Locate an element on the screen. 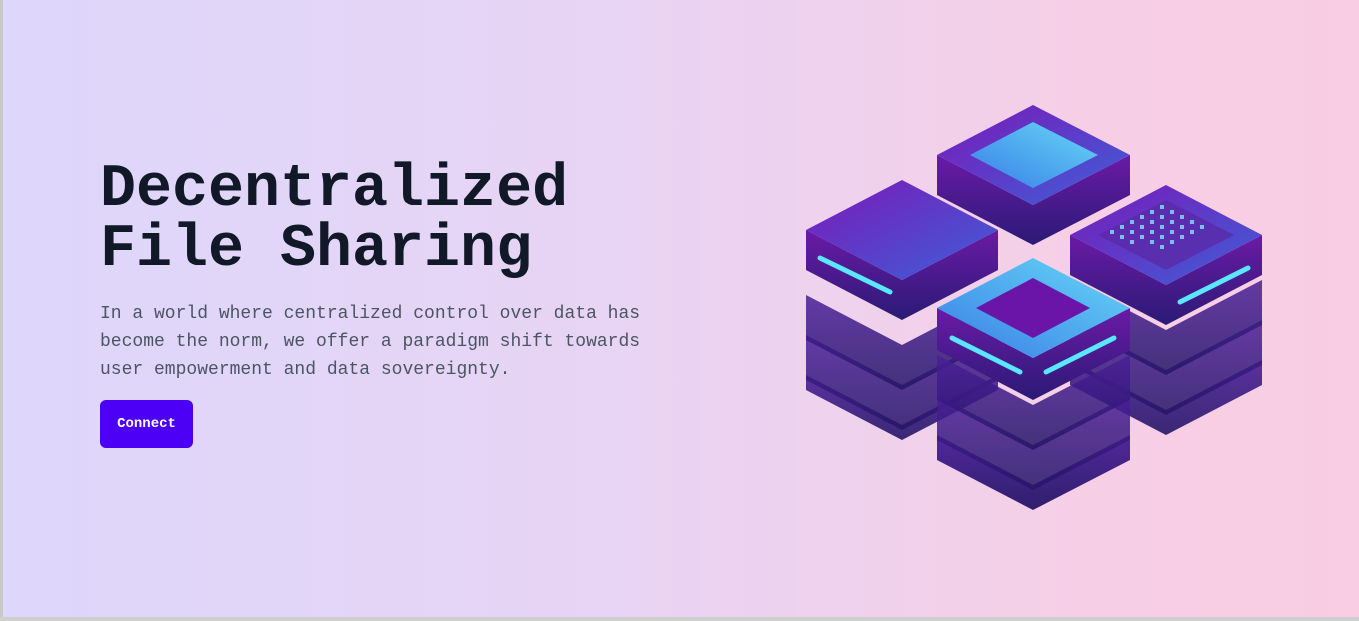  window-bottom-edge is located at coordinates (679, 619).